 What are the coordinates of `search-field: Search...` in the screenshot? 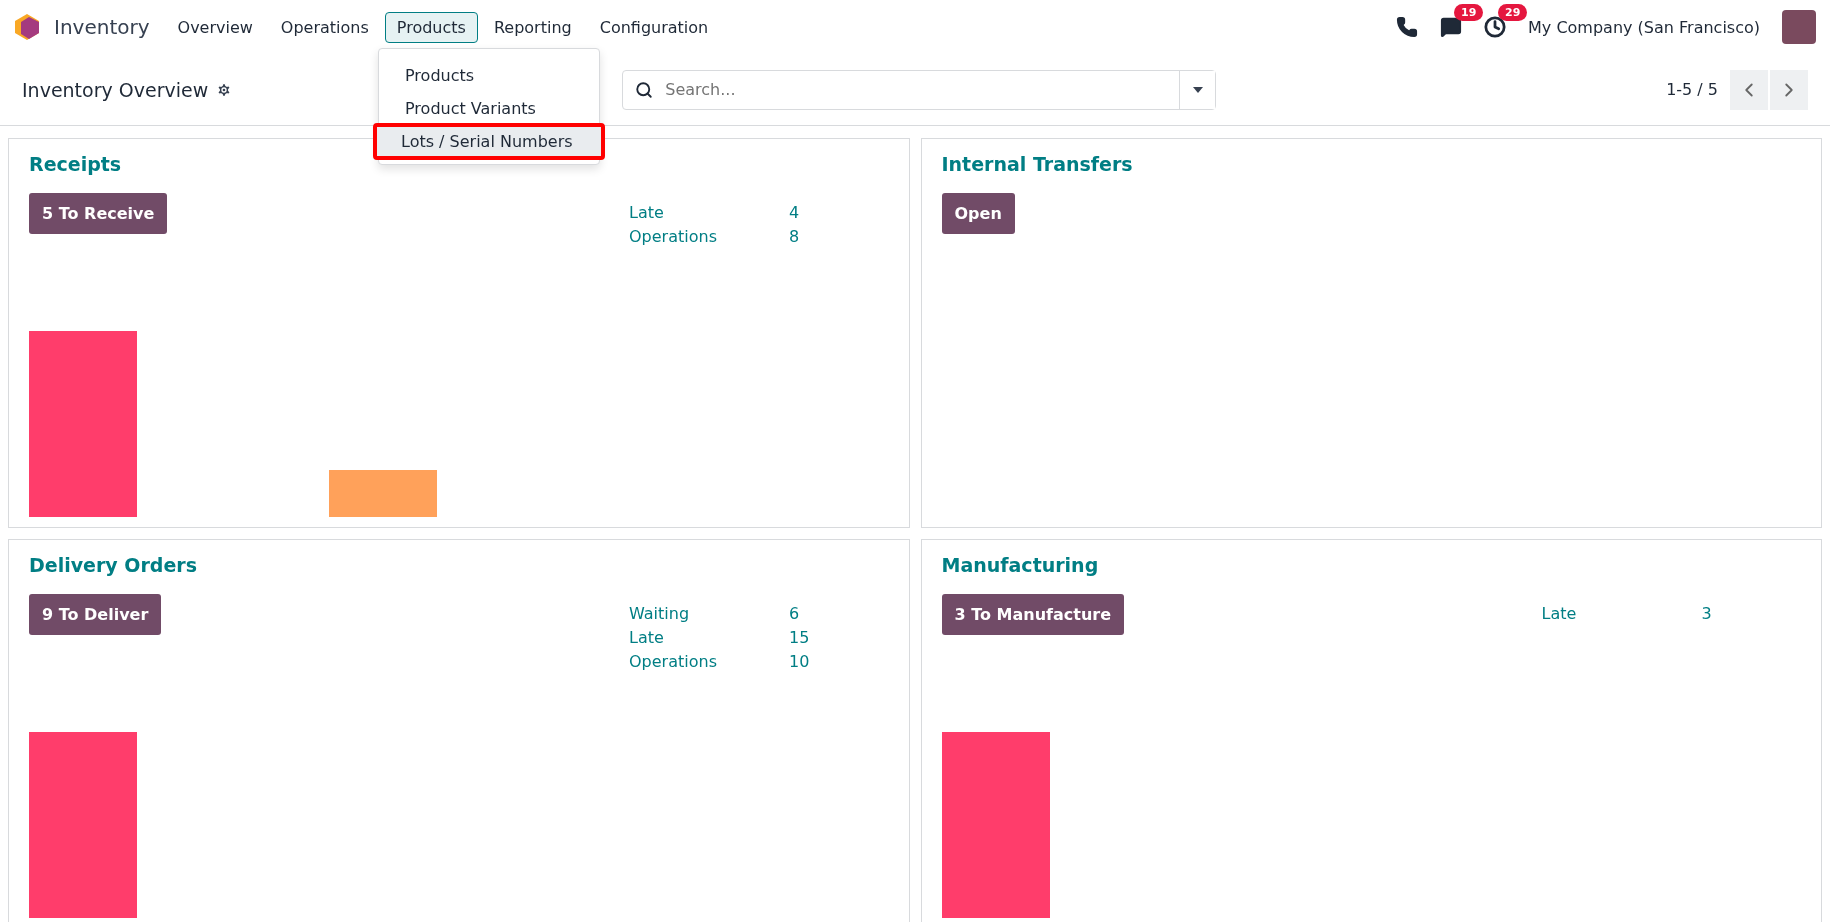 It's located at (919, 89).